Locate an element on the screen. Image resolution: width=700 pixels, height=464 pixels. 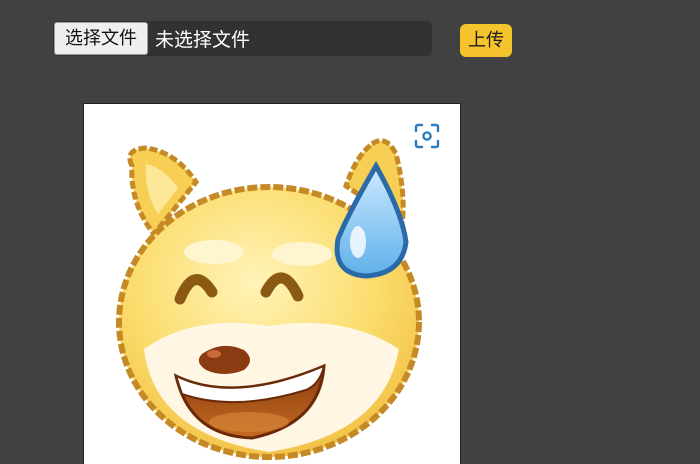
image-scan-icon is located at coordinates (427, 136).